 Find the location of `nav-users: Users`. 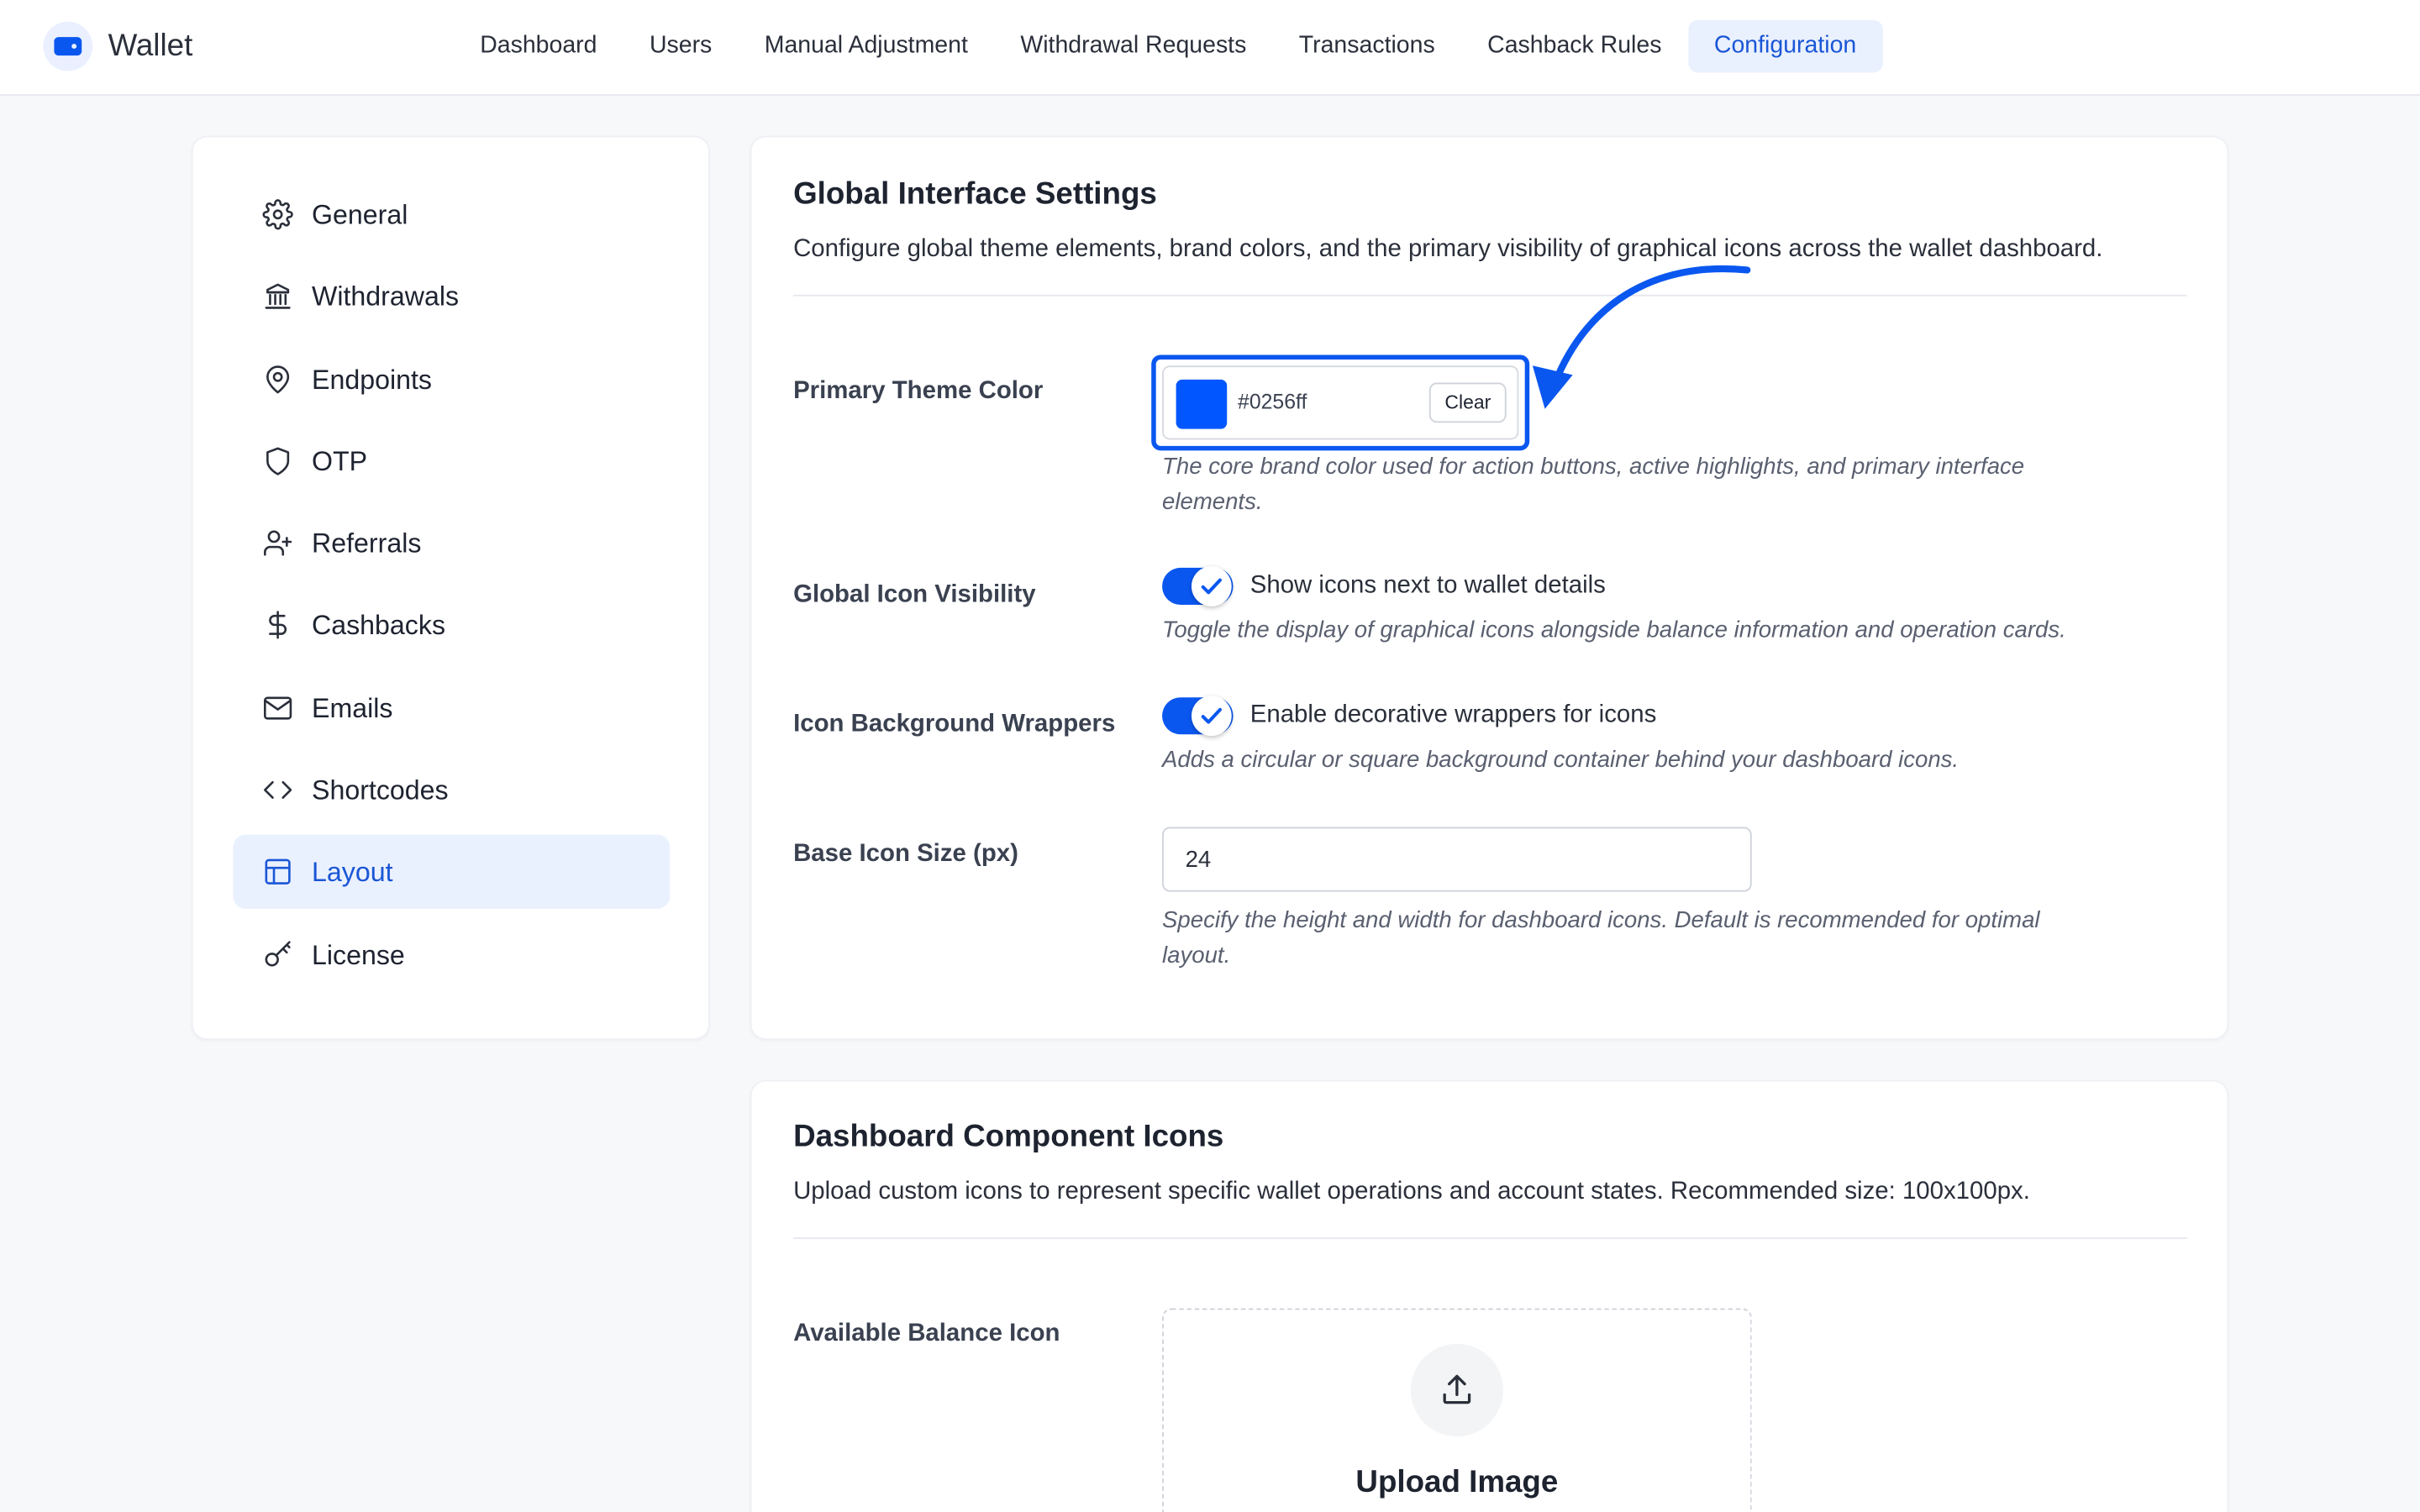

nav-users: Users is located at coordinates (681, 46).